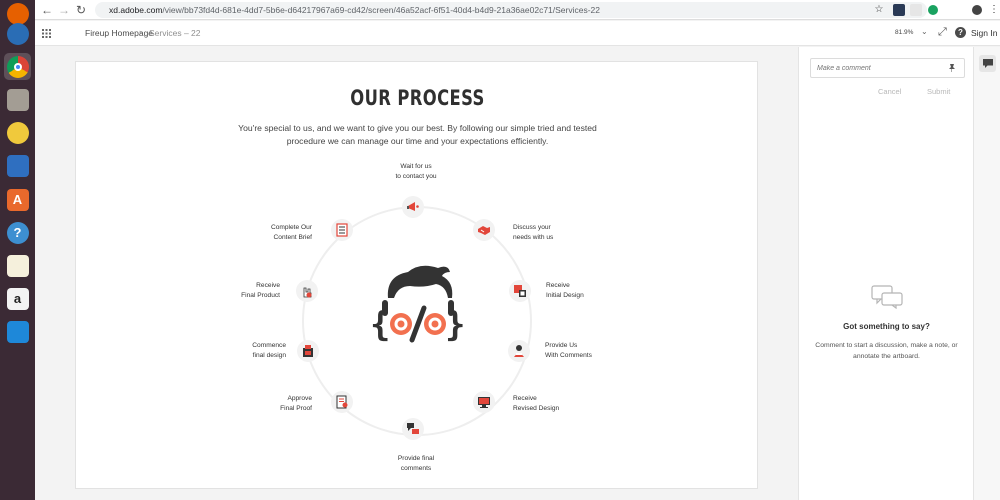  Describe the element at coordinates (17, 250) in the screenshot. I see `ubuntu-dock: A ? a` at that location.